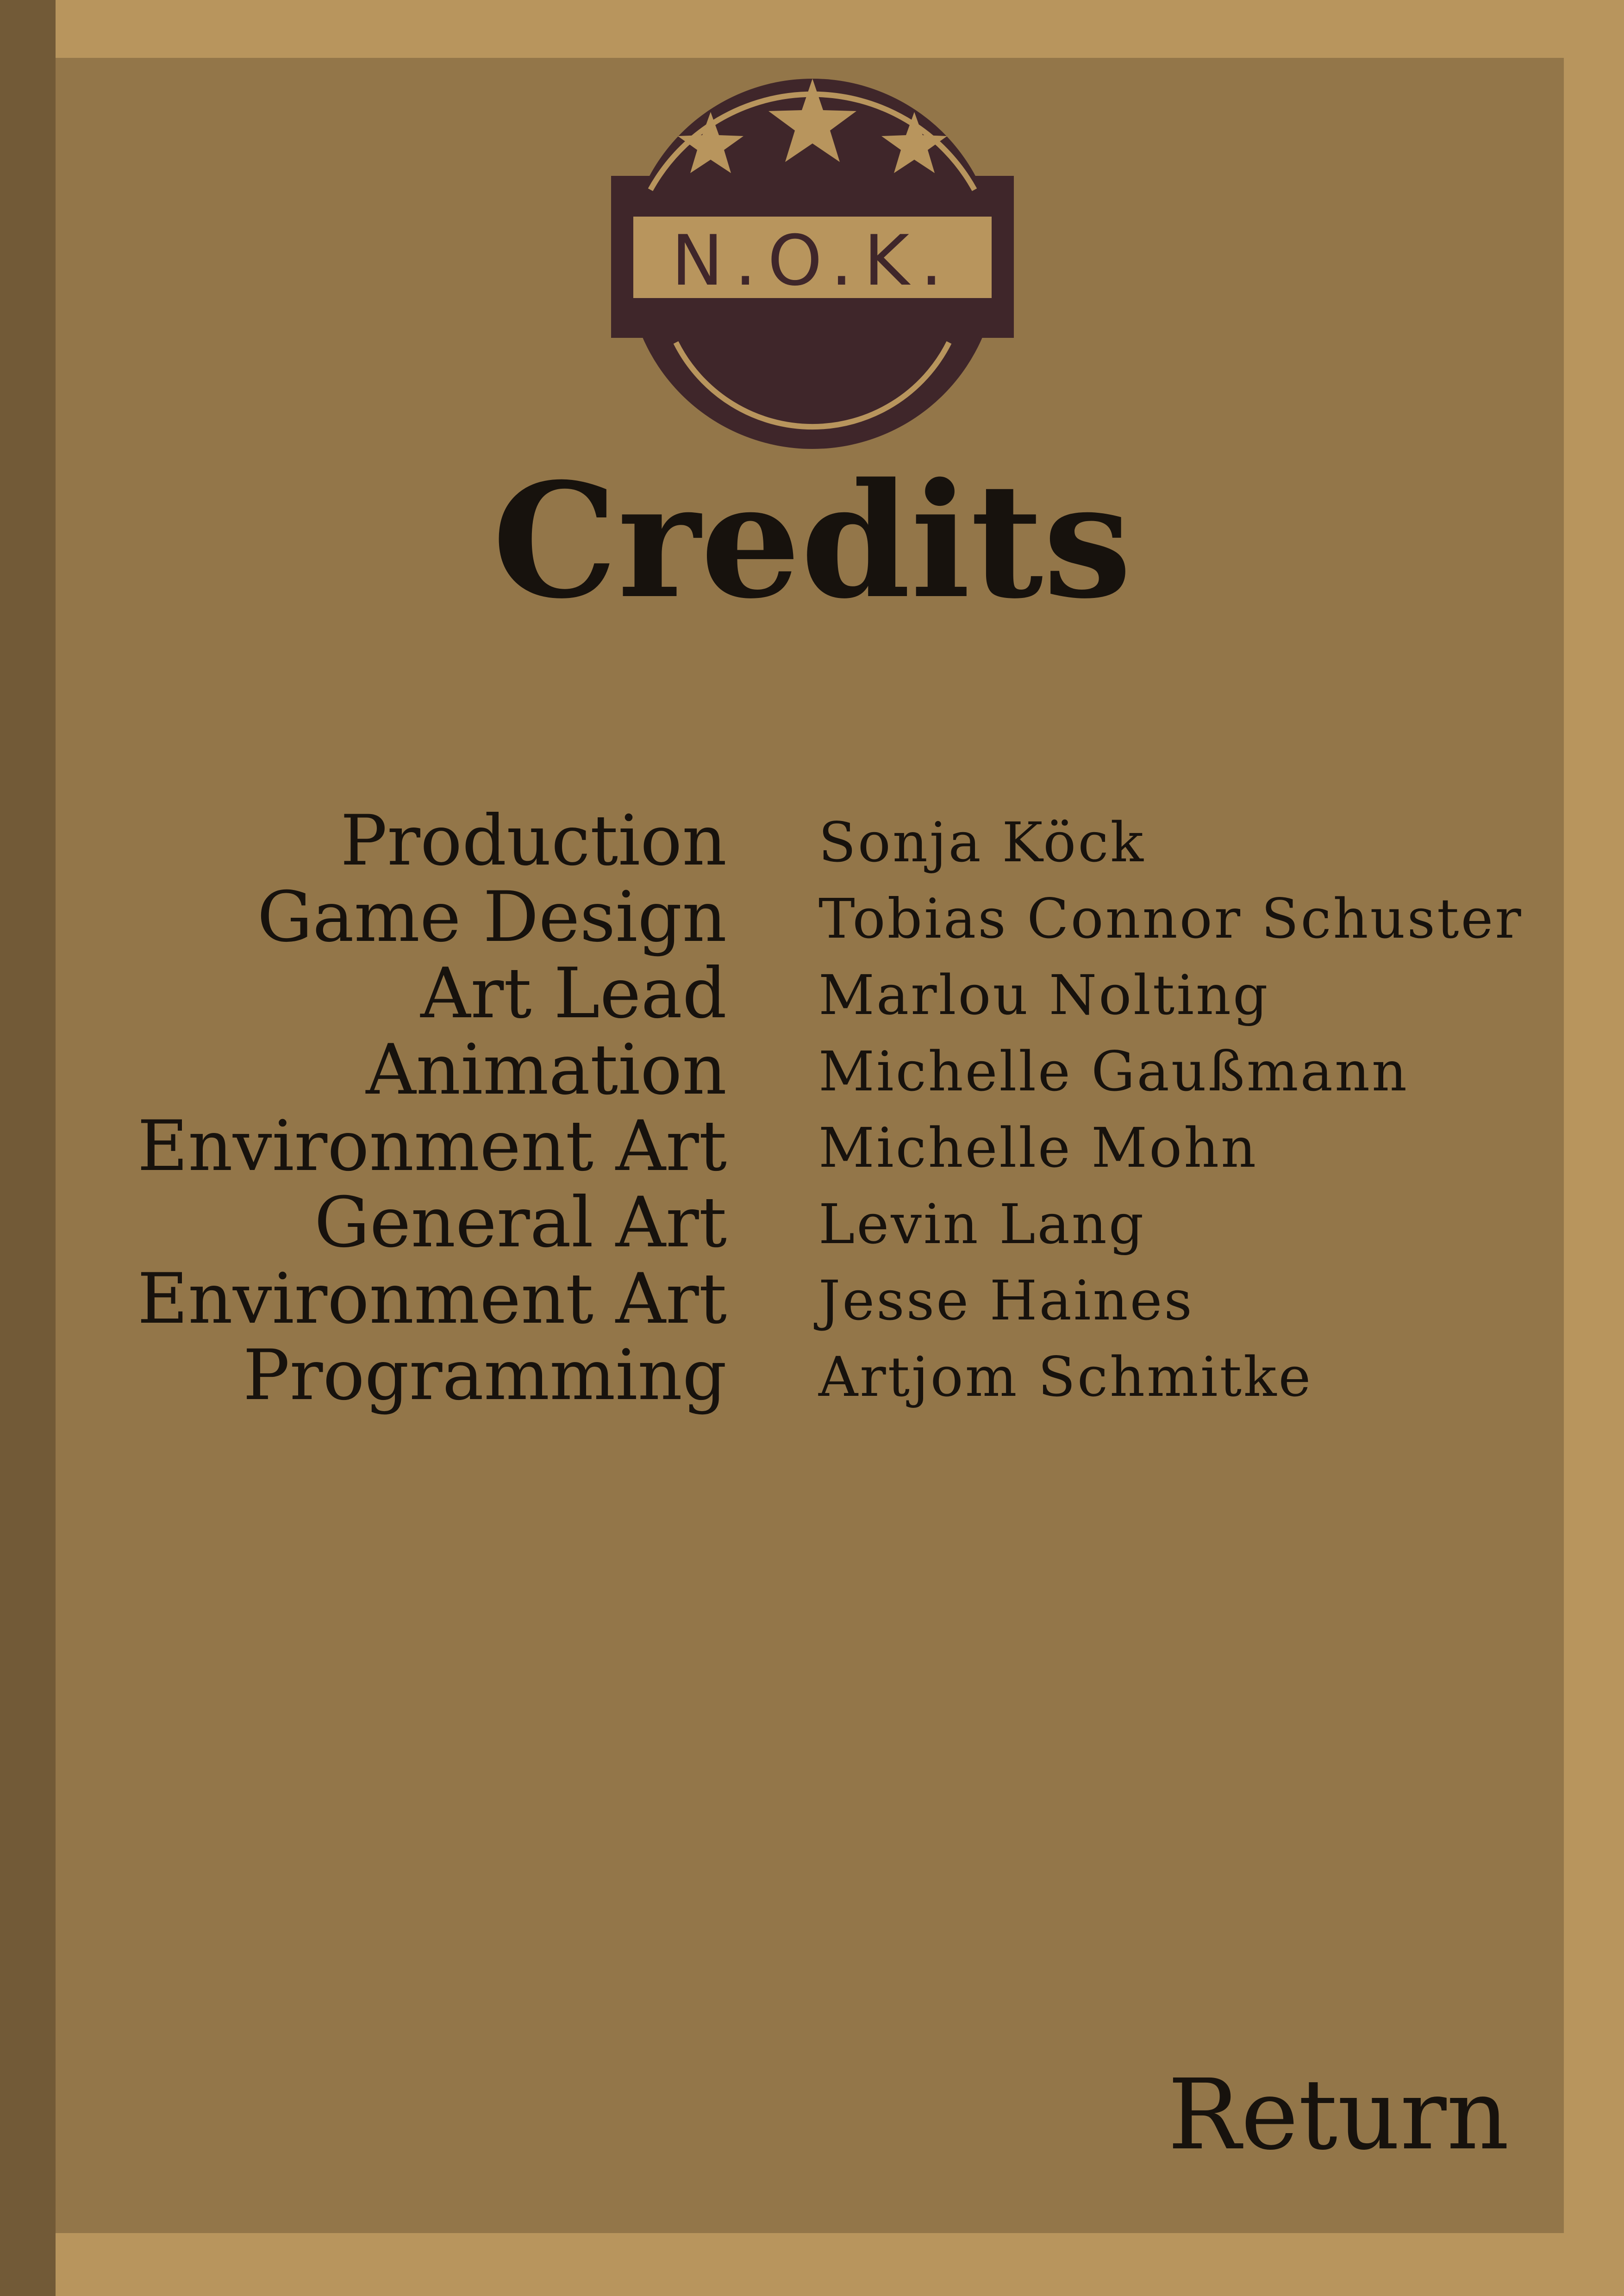  What do you see at coordinates (840, 29) in the screenshot?
I see `frame-top-border` at bounding box center [840, 29].